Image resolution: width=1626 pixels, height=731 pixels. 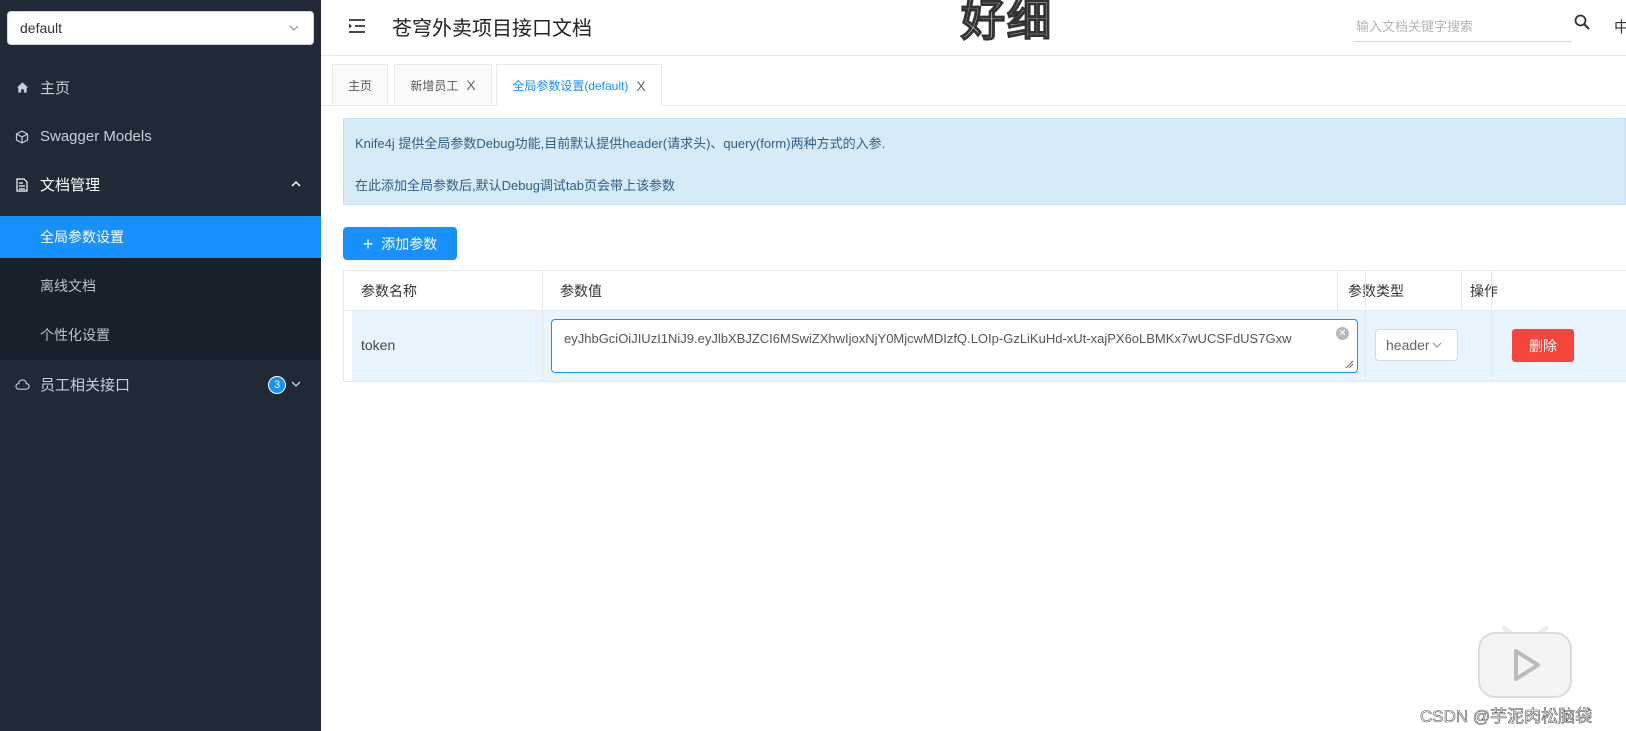 What do you see at coordinates (1582, 22) in the screenshot?
I see `search-icon` at bounding box center [1582, 22].